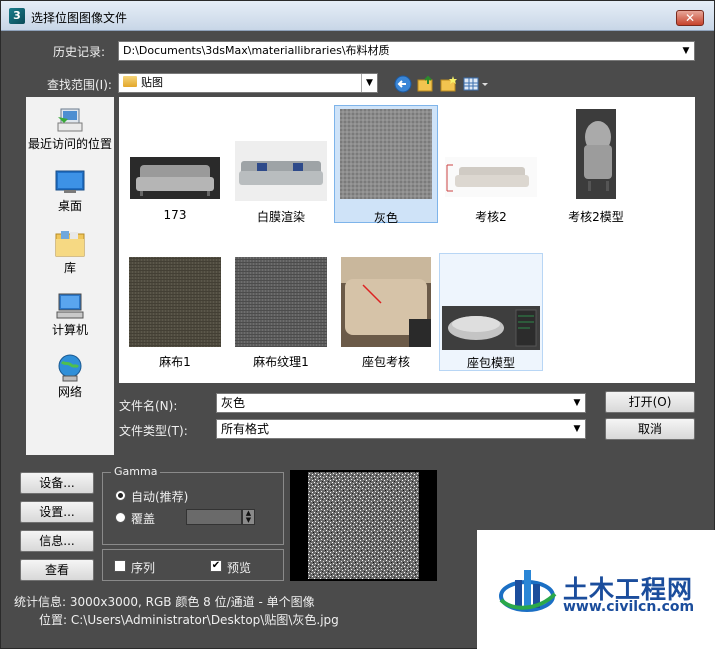  Describe the element at coordinates (386, 302) in the screenshot. I see `cushion-photo-thumbnail` at that location.